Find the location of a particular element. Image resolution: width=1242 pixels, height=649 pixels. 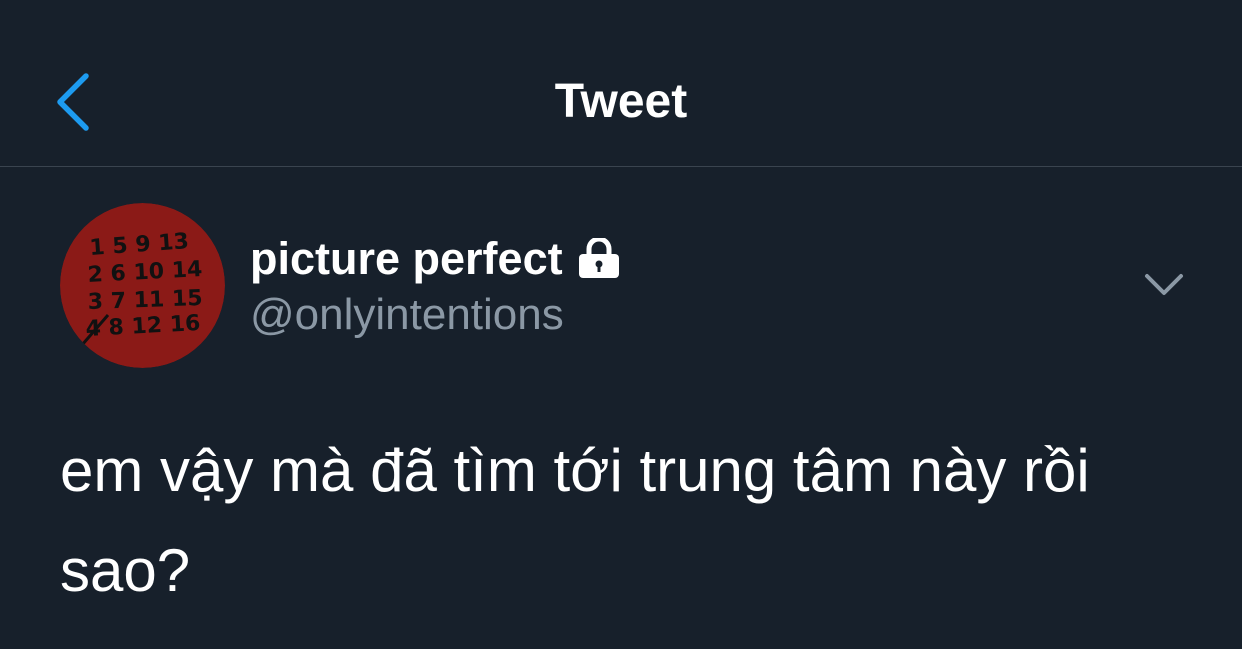

author-name-row: picture perfect is located at coordinates (436, 259).